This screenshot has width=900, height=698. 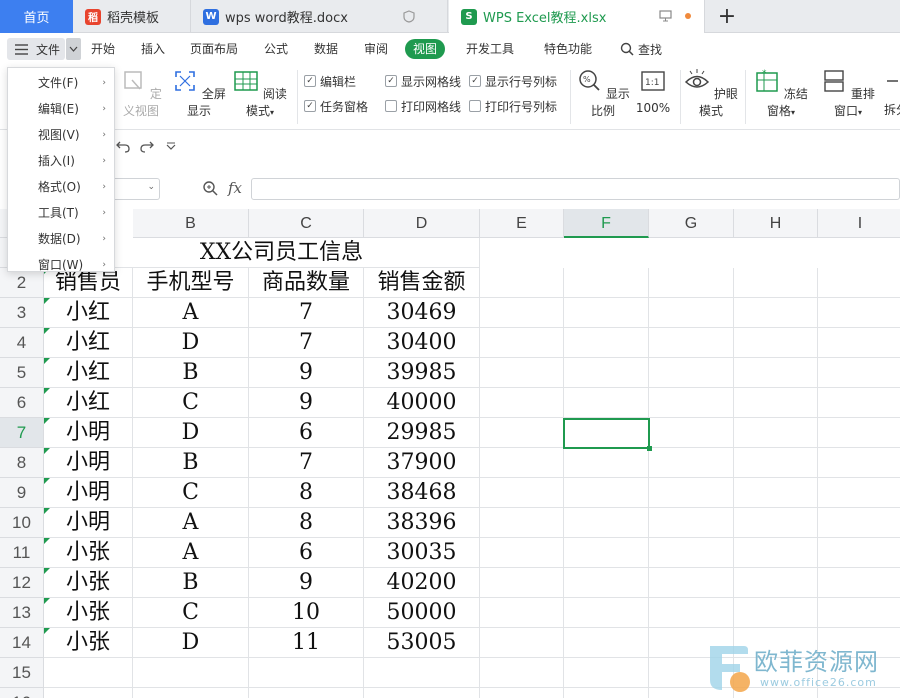 I want to click on selected-cell-f7, so click(x=607, y=434).